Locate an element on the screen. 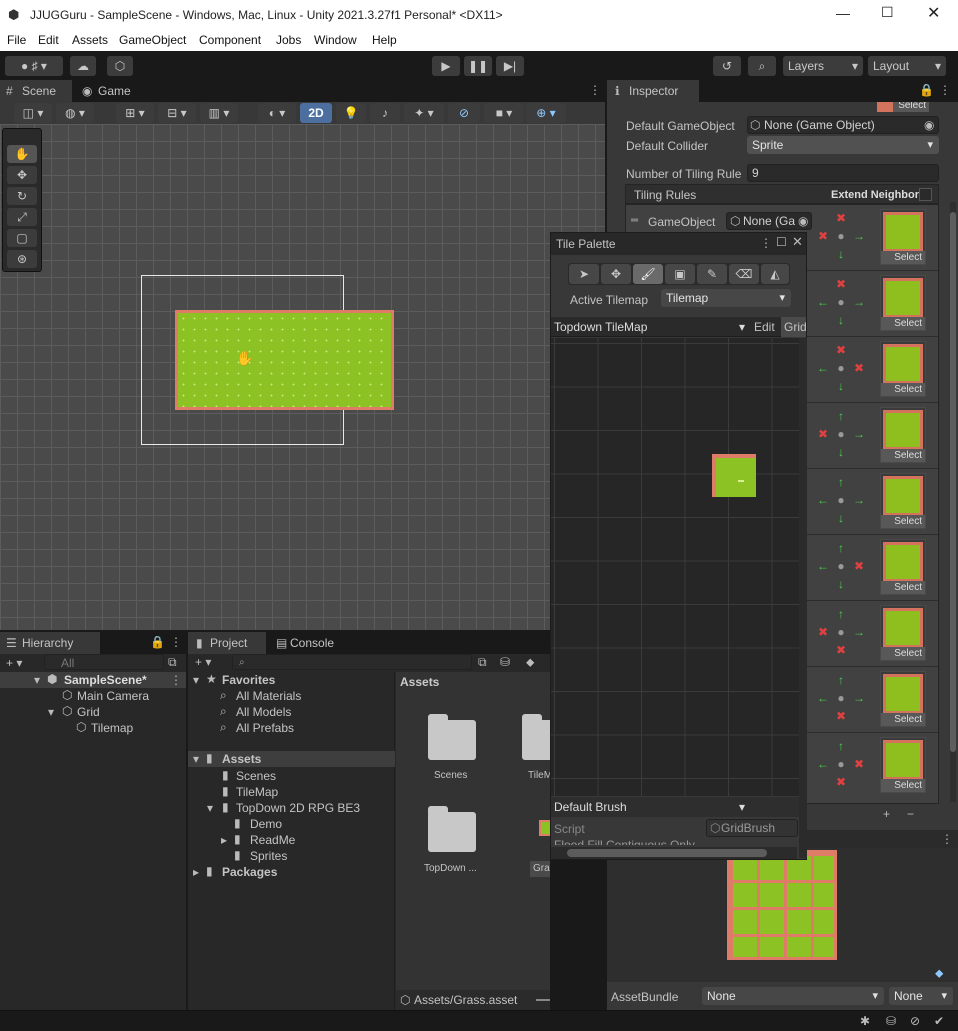 This screenshot has height=1031, width=958. hierarchy-search-input: All is located at coordinates (104, 662).